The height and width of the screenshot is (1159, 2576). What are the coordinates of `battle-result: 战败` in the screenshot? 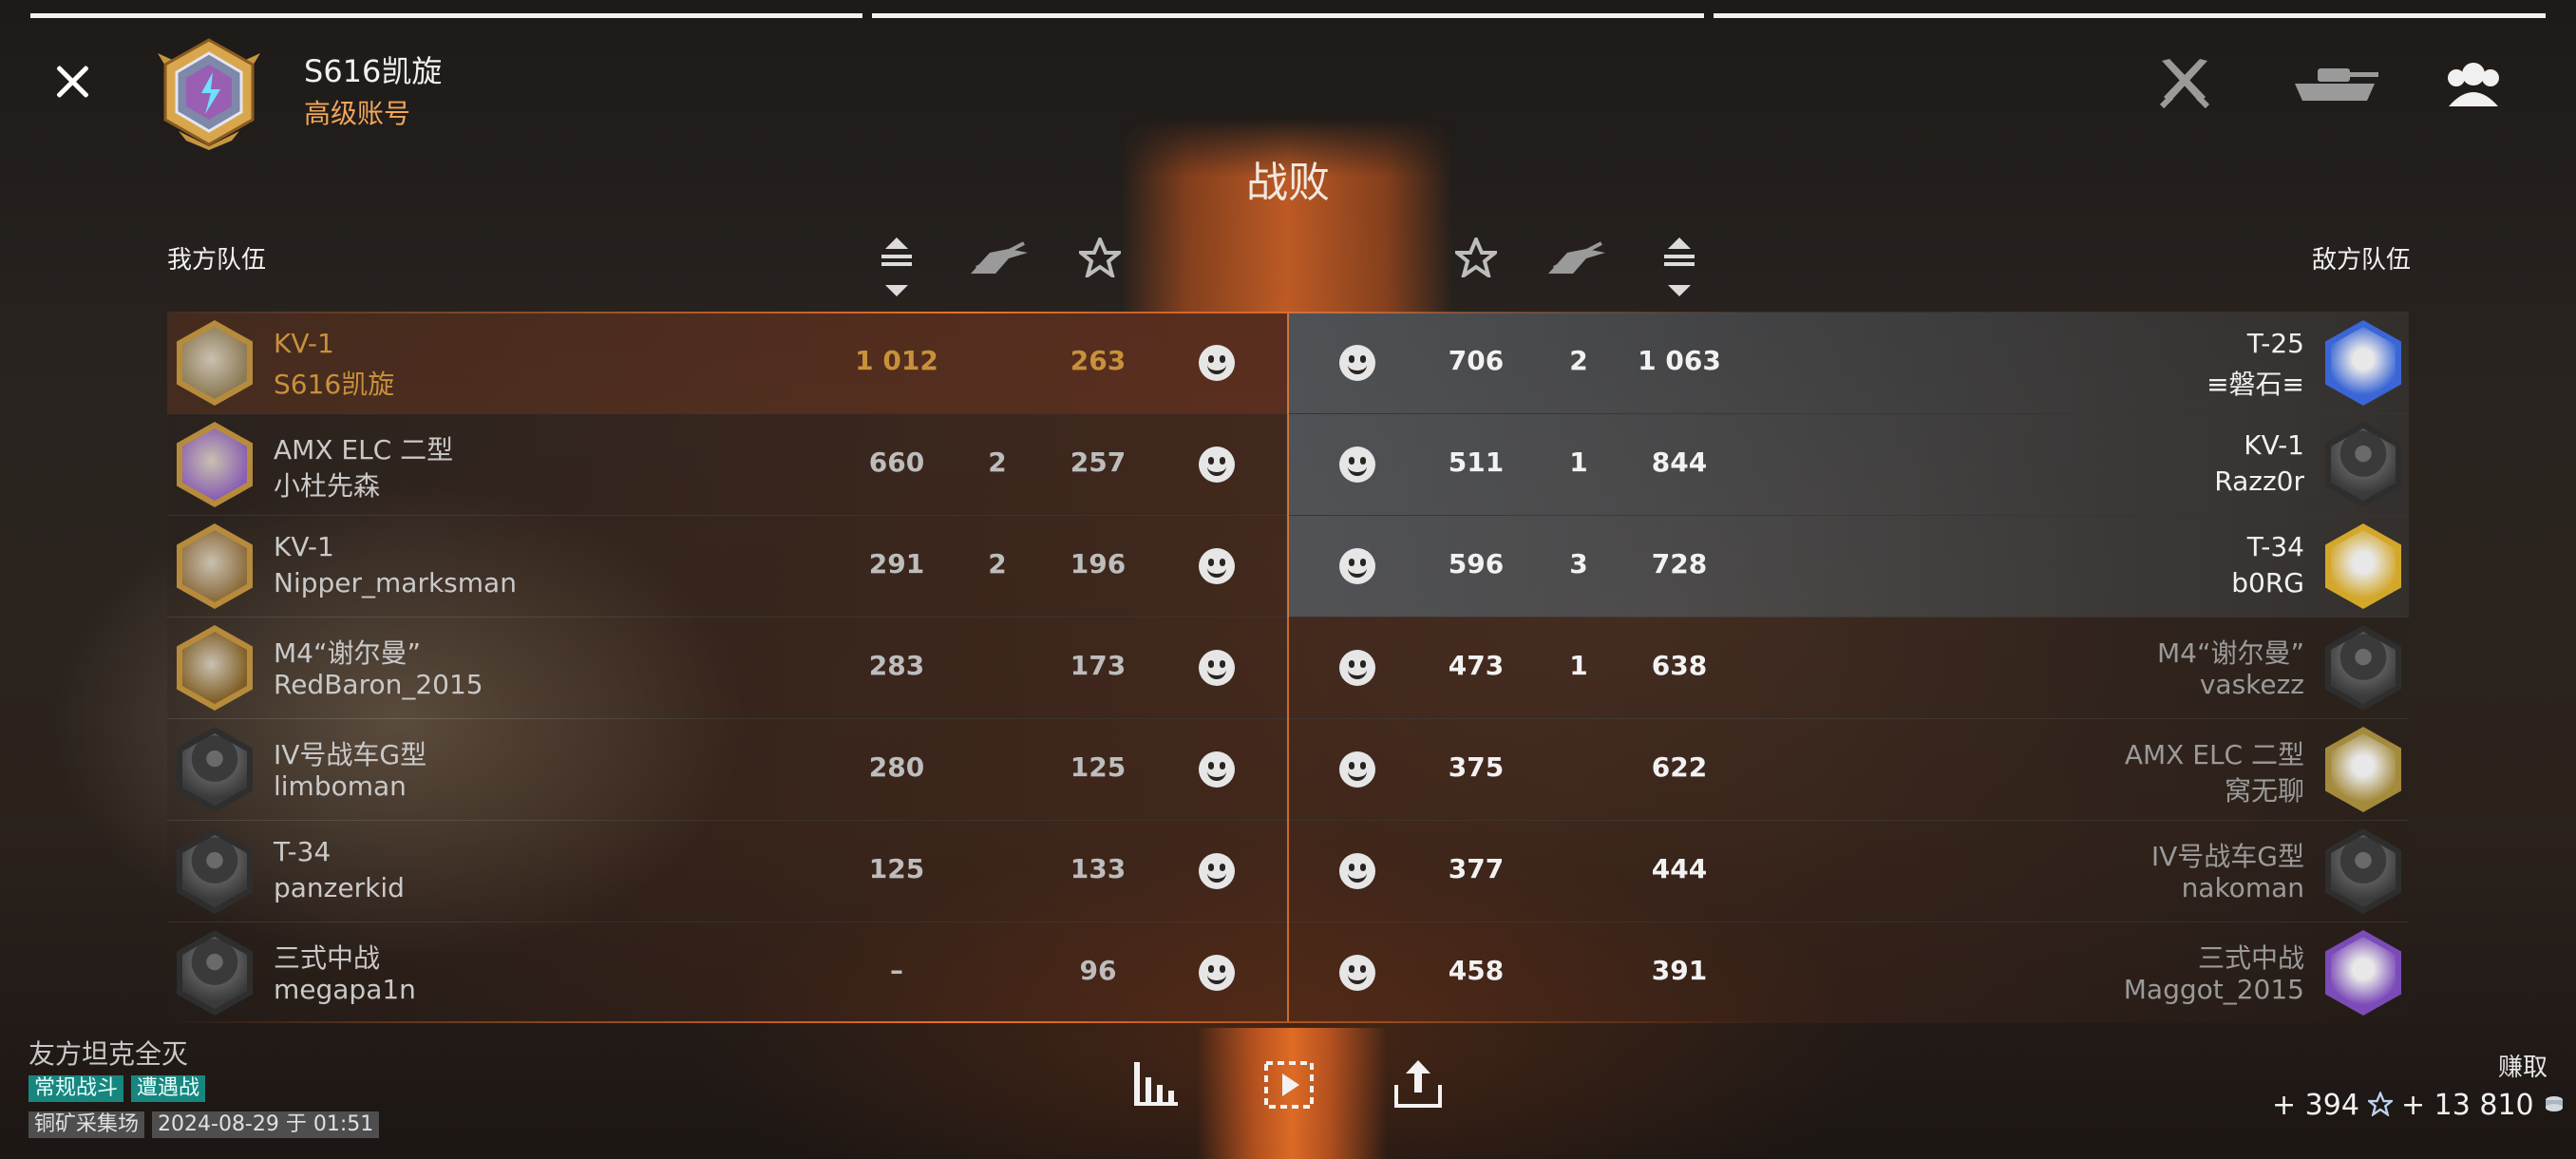 It's located at (1288, 183).